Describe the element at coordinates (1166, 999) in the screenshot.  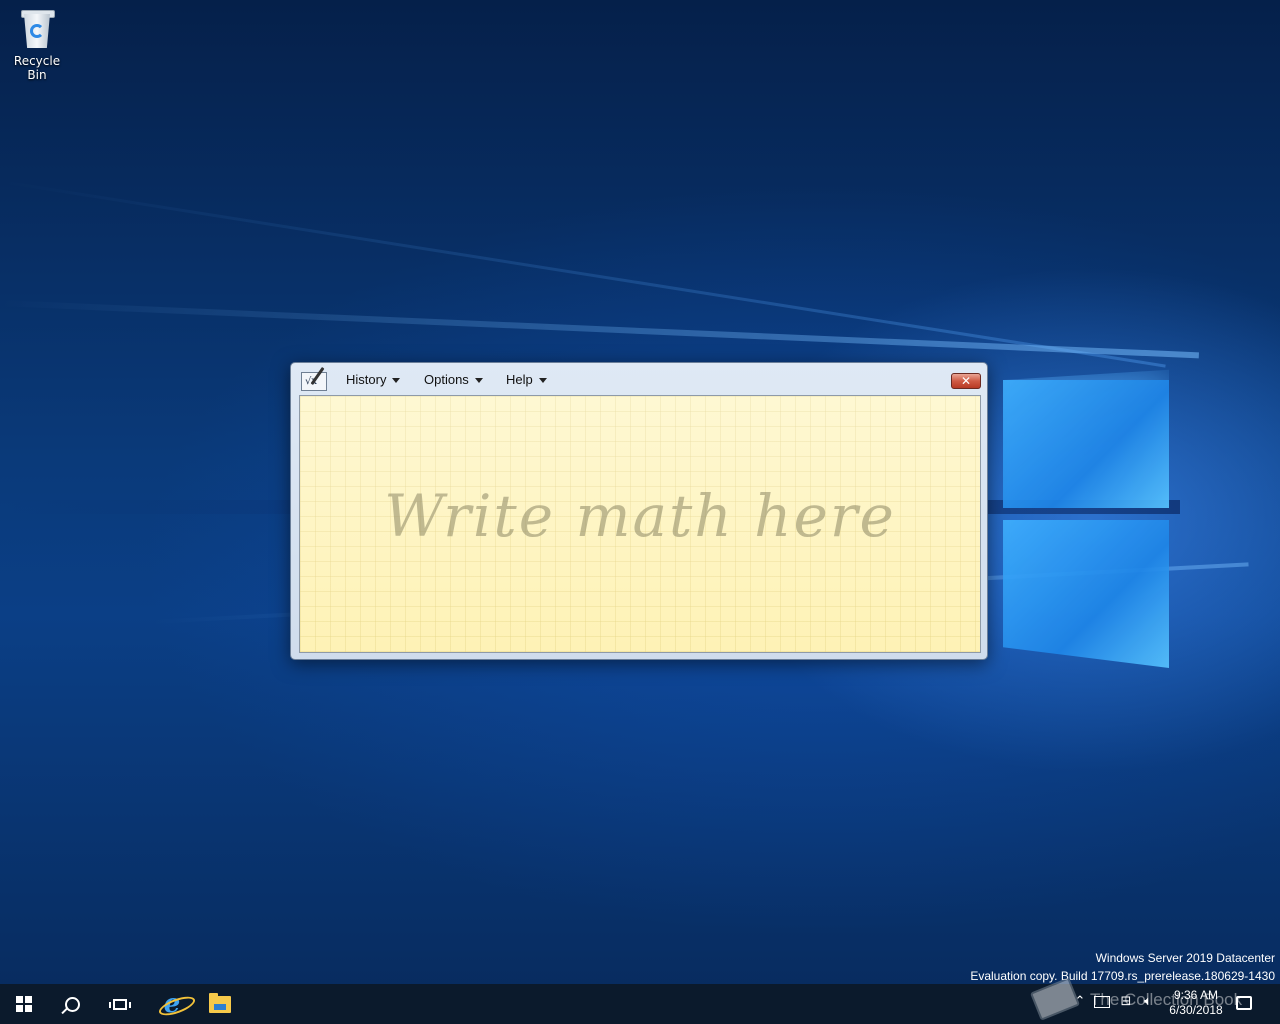
I see `overlay-watermark: The Collection Book` at that location.